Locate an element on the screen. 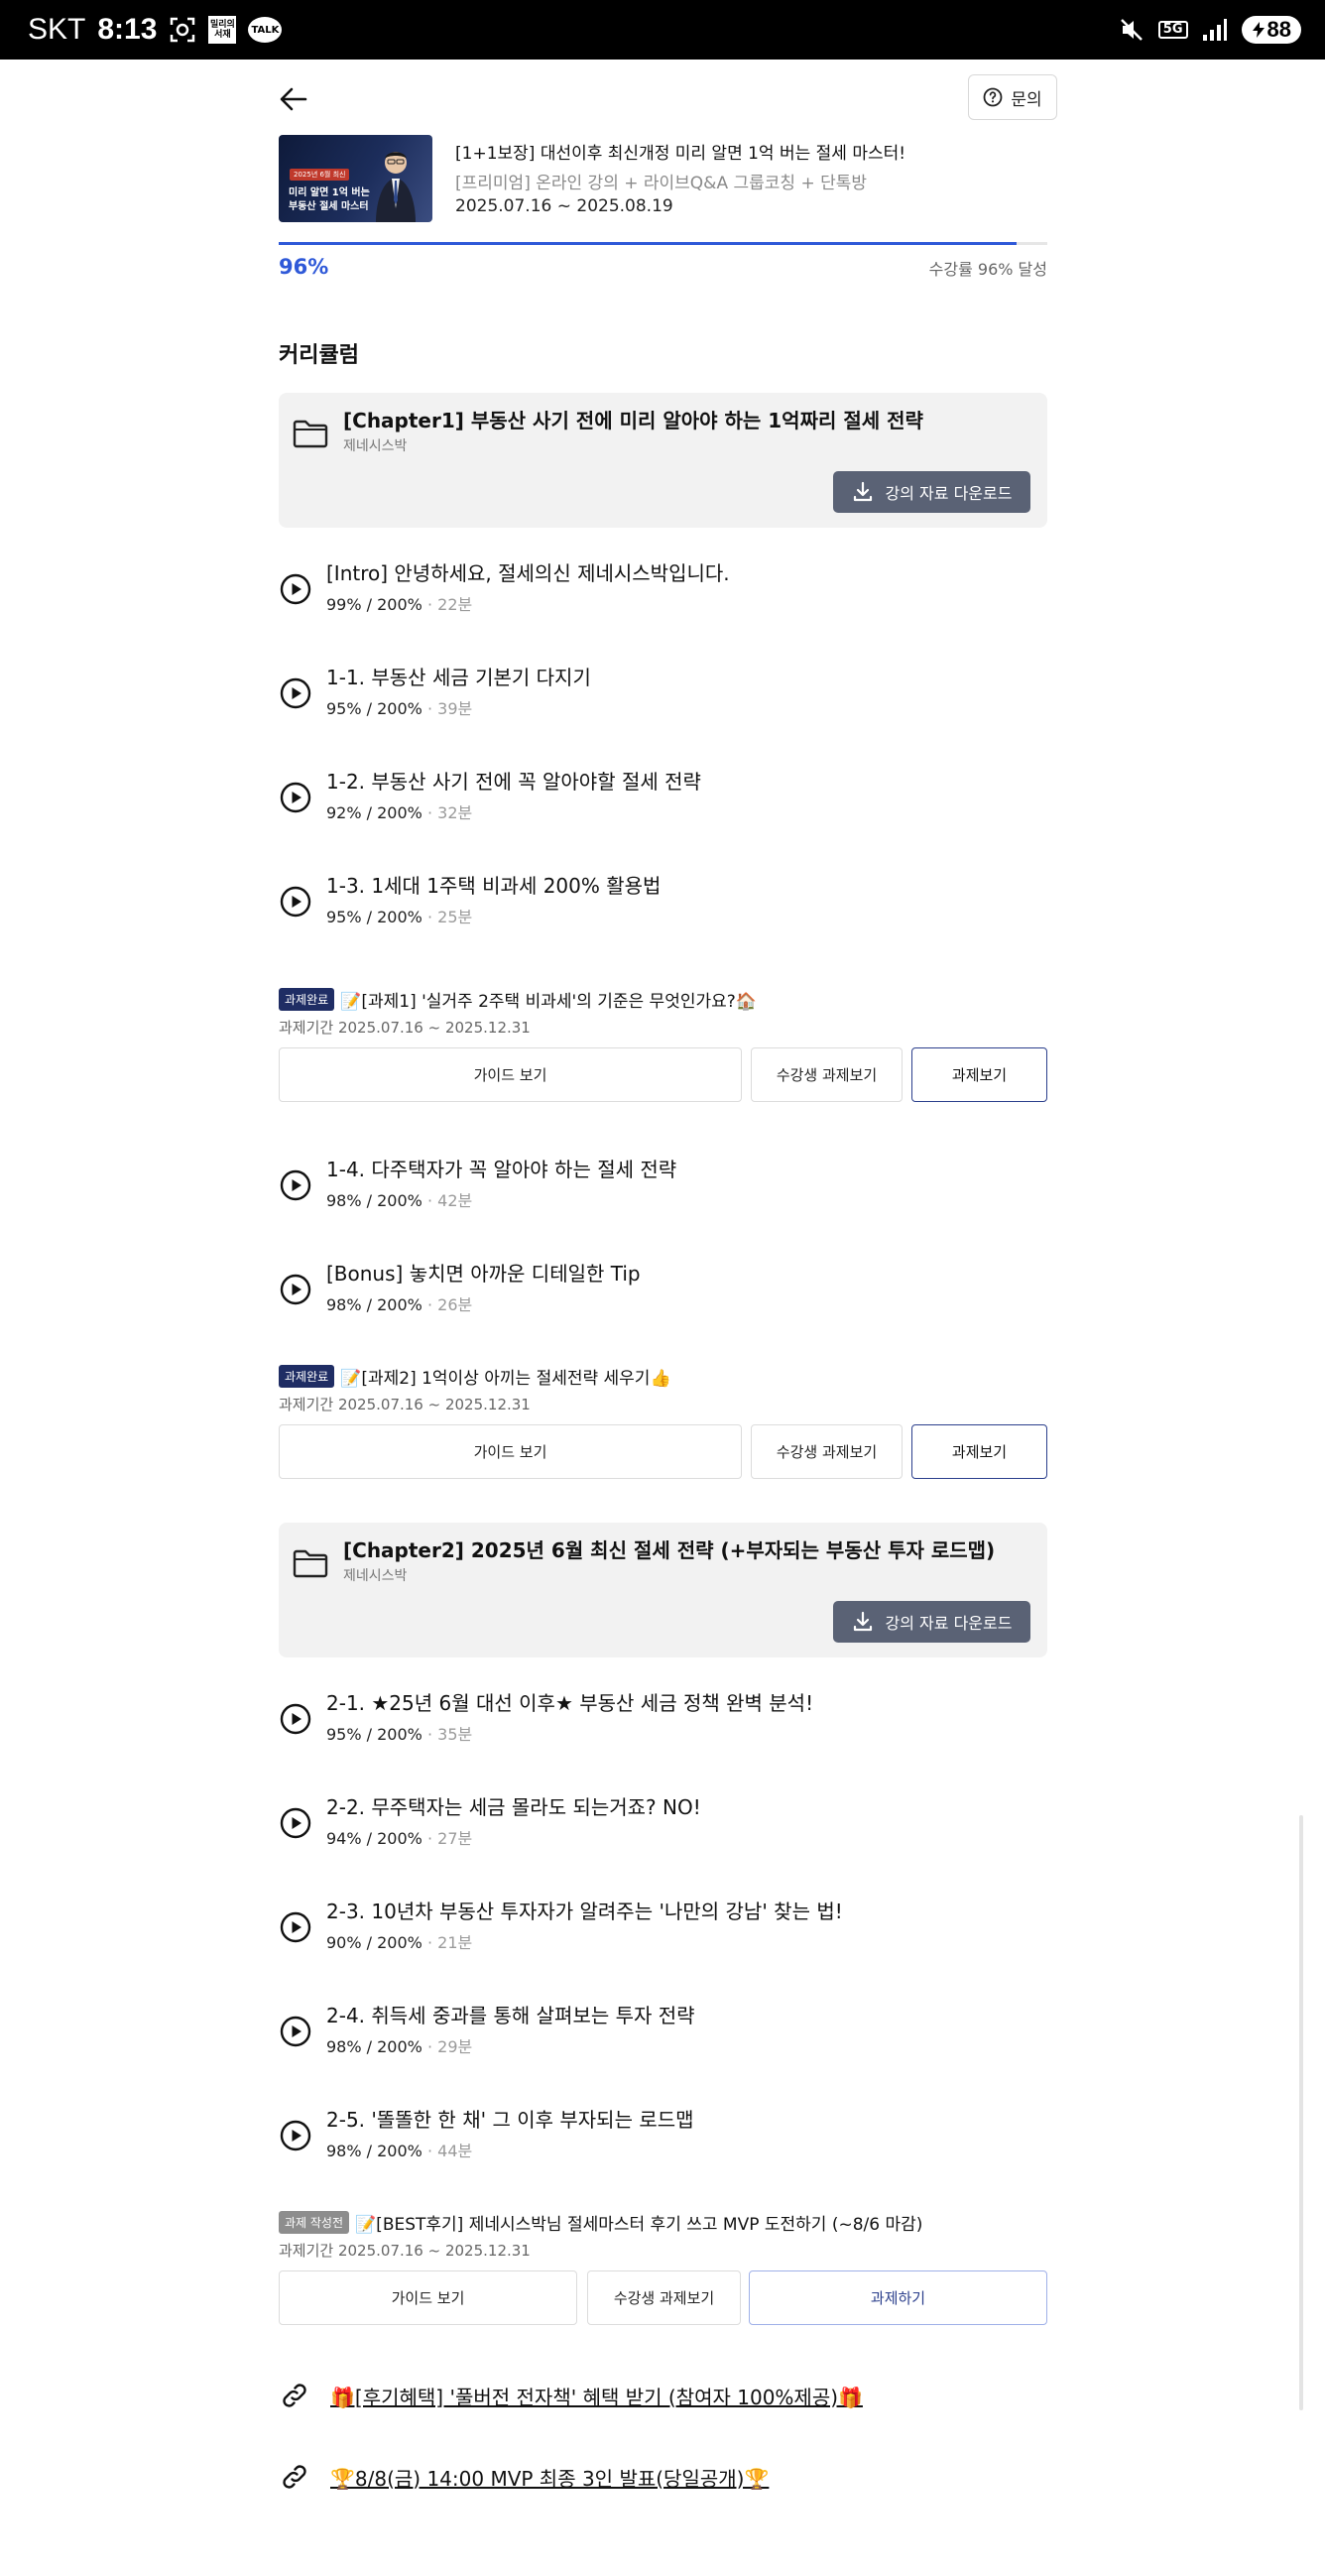  lesson-title: 1-1. 부동산 세금 기본기 다지기 is located at coordinates (459, 677).